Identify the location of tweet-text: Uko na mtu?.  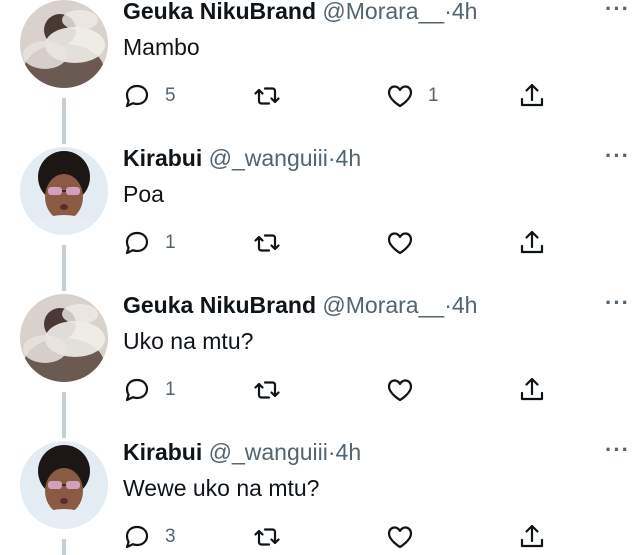
(188, 341).